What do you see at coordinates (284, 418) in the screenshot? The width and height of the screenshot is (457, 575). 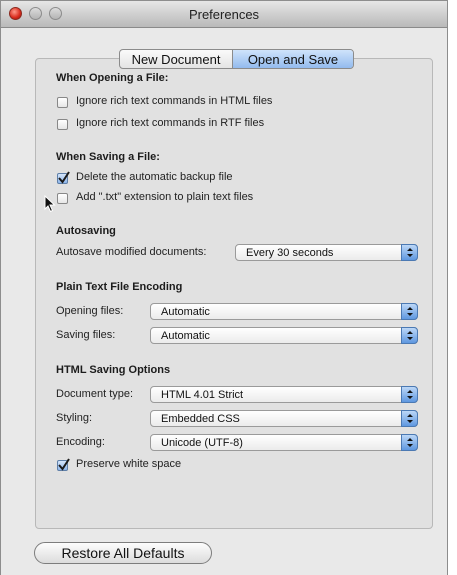 I see `styling-select: Embedded CSS` at bounding box center [284, 418].